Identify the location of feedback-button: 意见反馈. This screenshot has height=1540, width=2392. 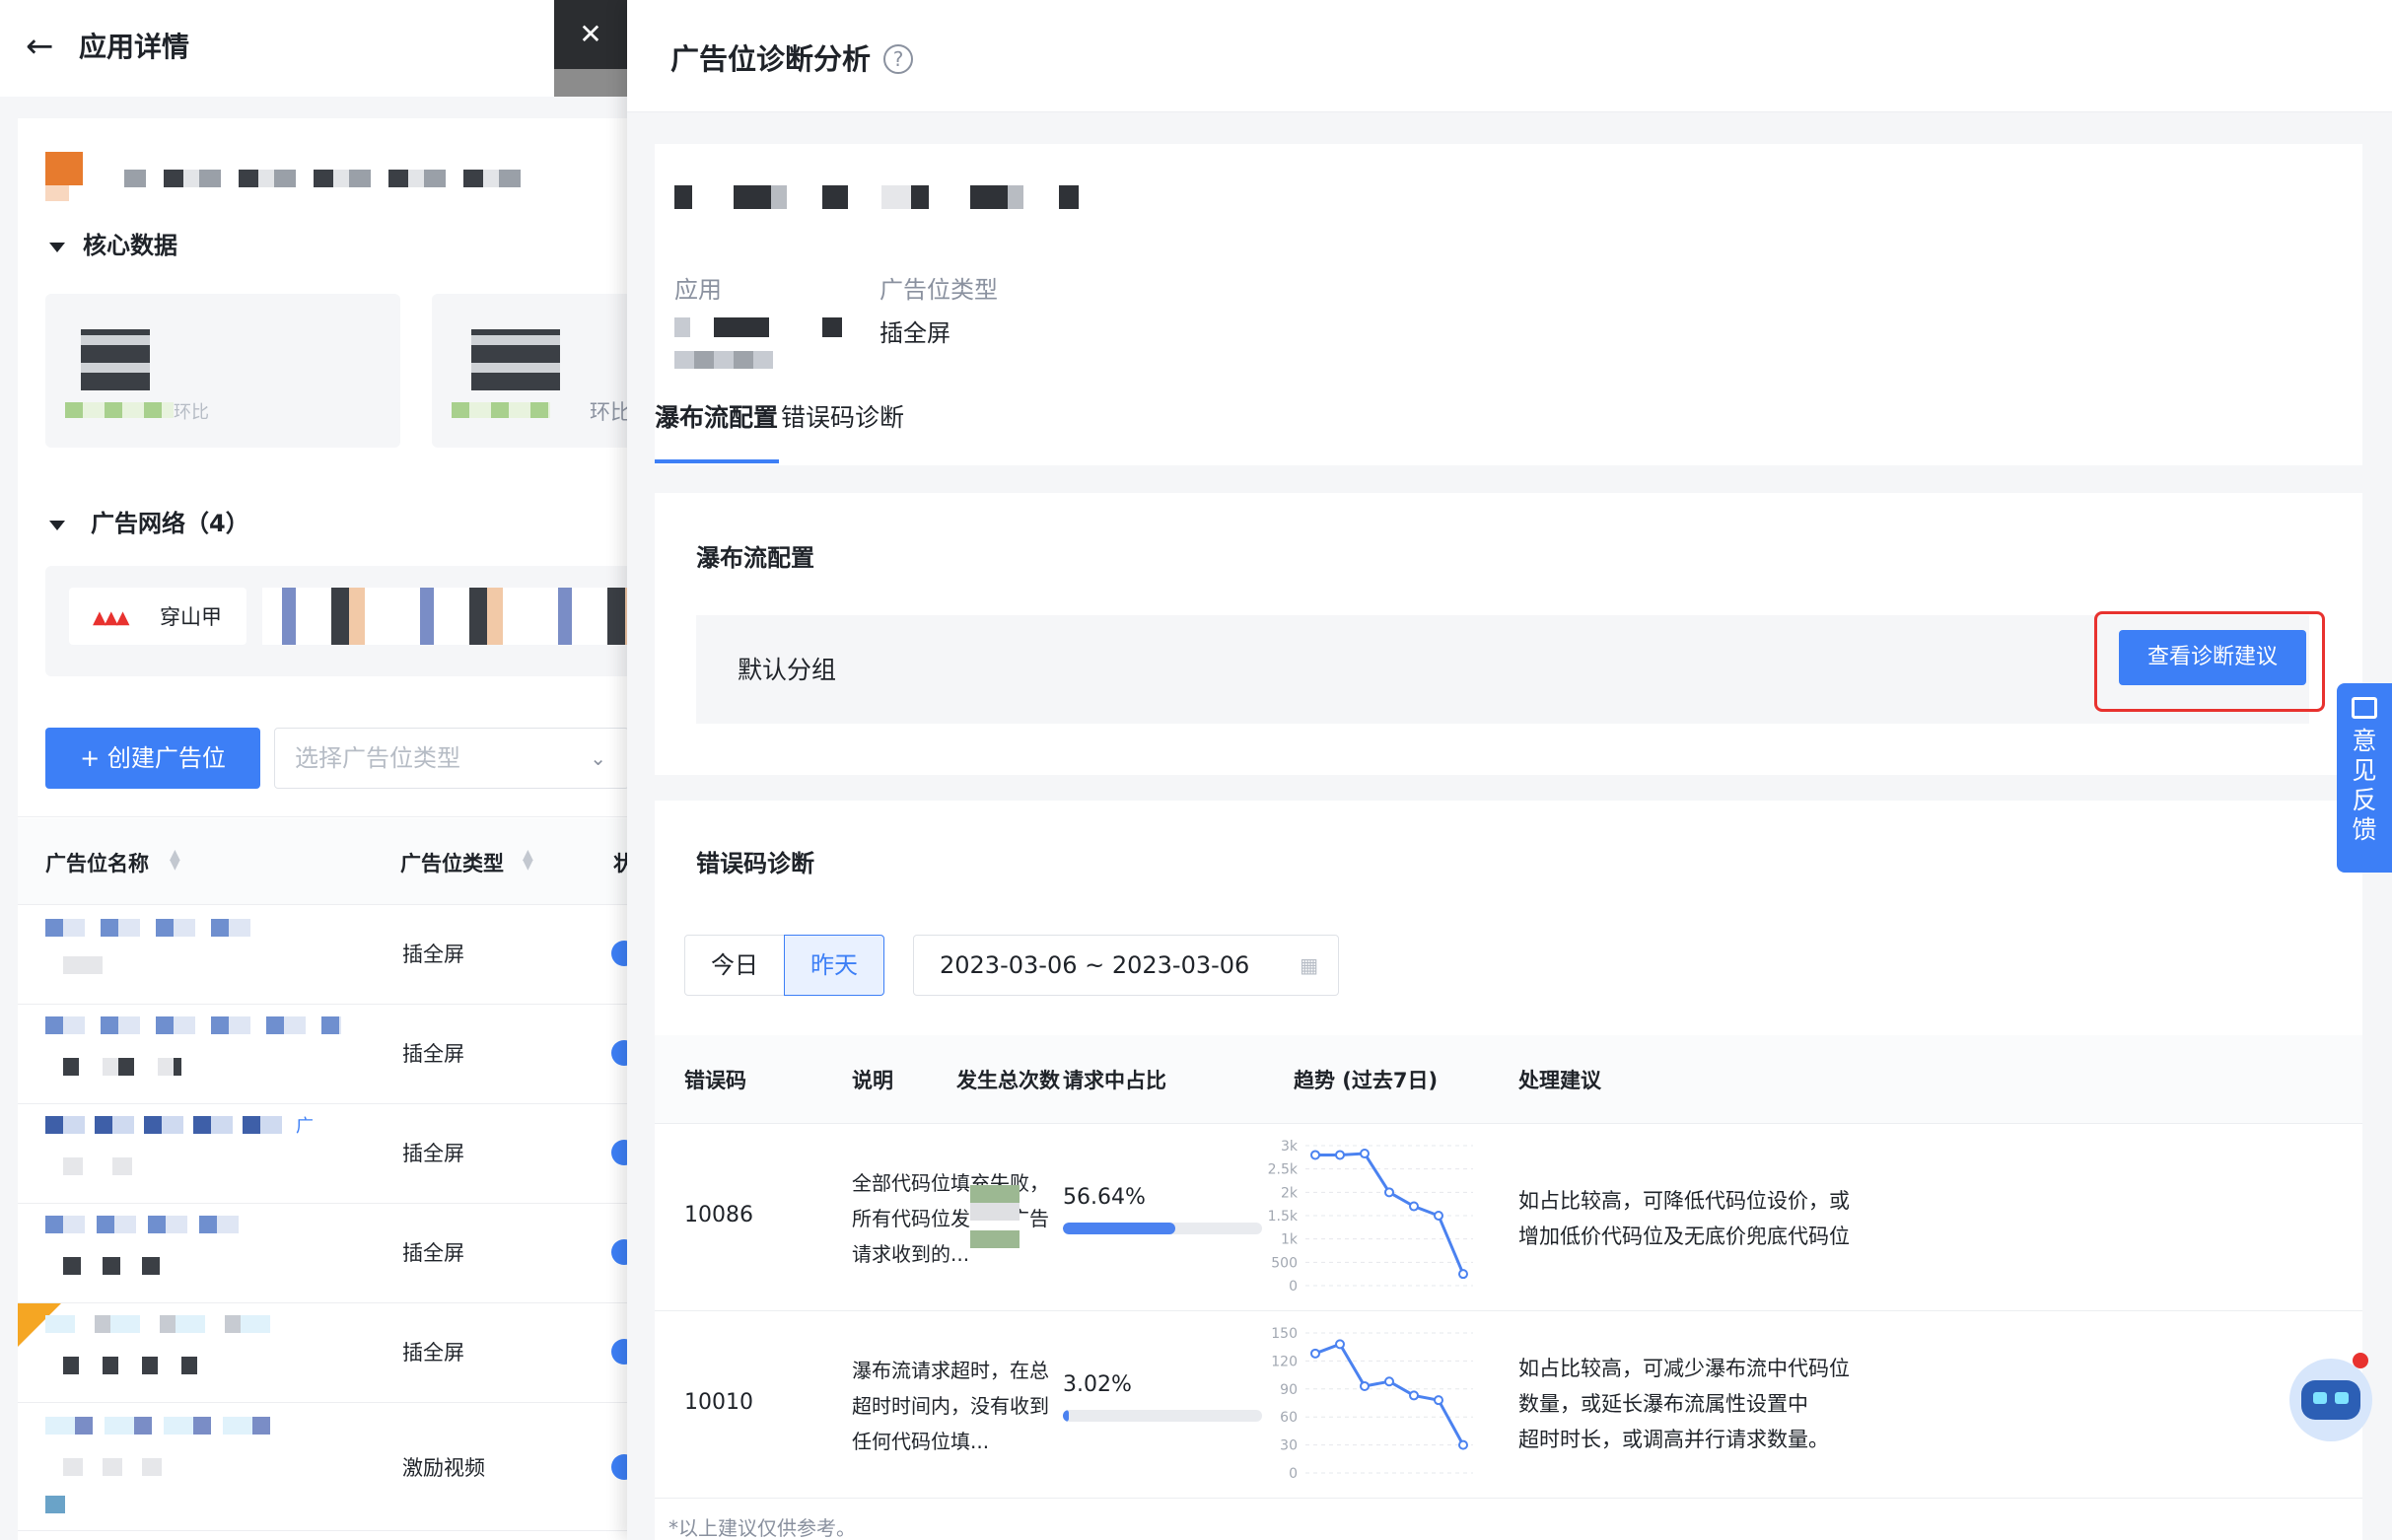
(2365, 778).